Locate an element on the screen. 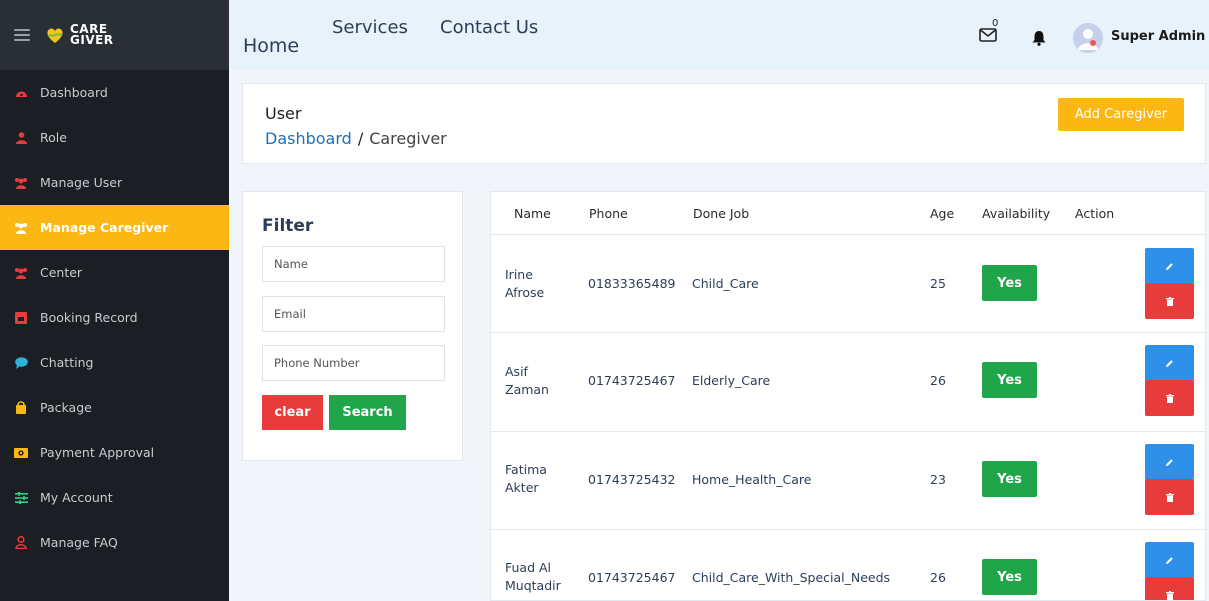 This screenshot has width=1209, height=601. admin-name: Super Admin is located at coordinates (1158, 36).